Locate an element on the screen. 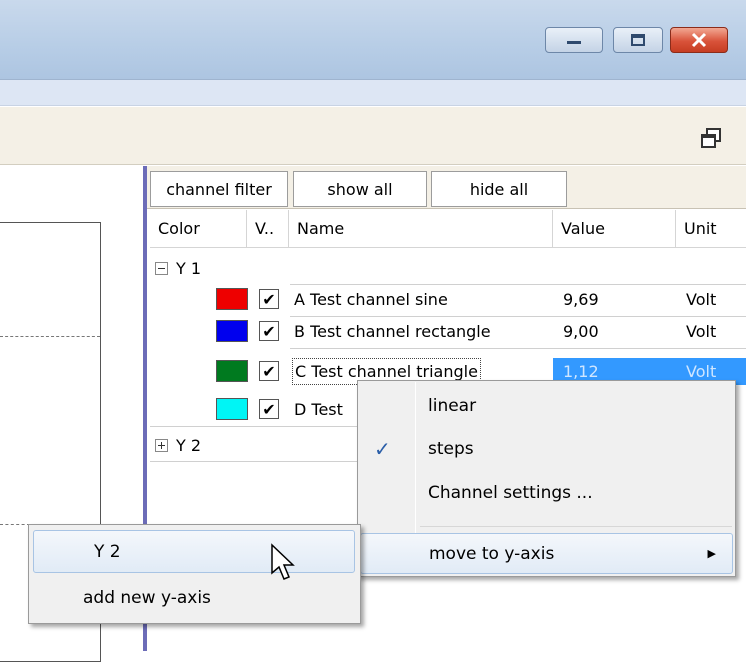 The image size is (746, 662). menu-item-label: move to y-axis is located at coordinates (492, 553).